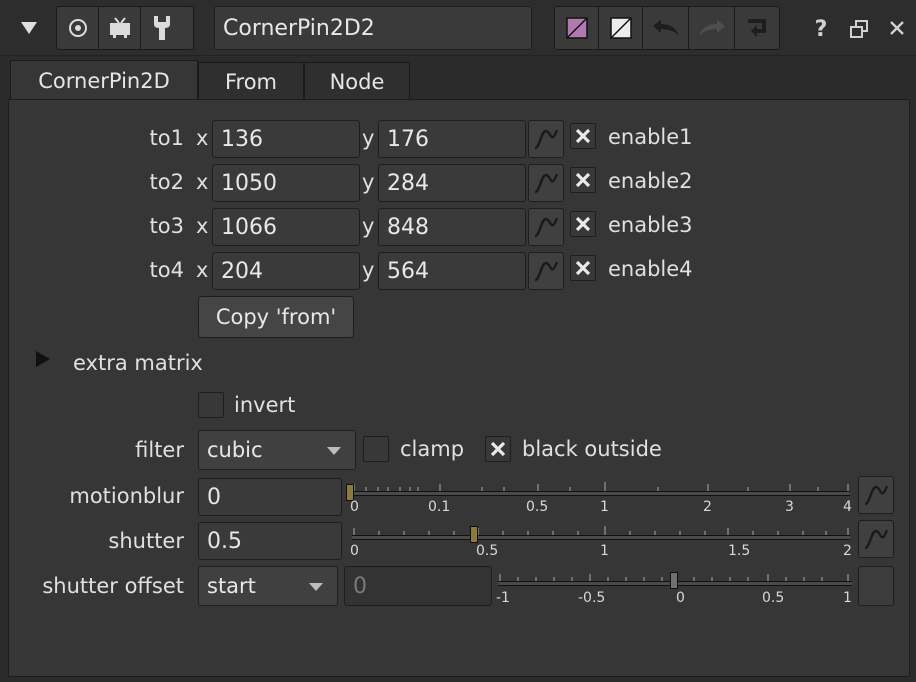  What do you see at coordinates (418, 586) in the screenshot?
I see `shutter-offset-field: 0` at bounding box center [418, 586].